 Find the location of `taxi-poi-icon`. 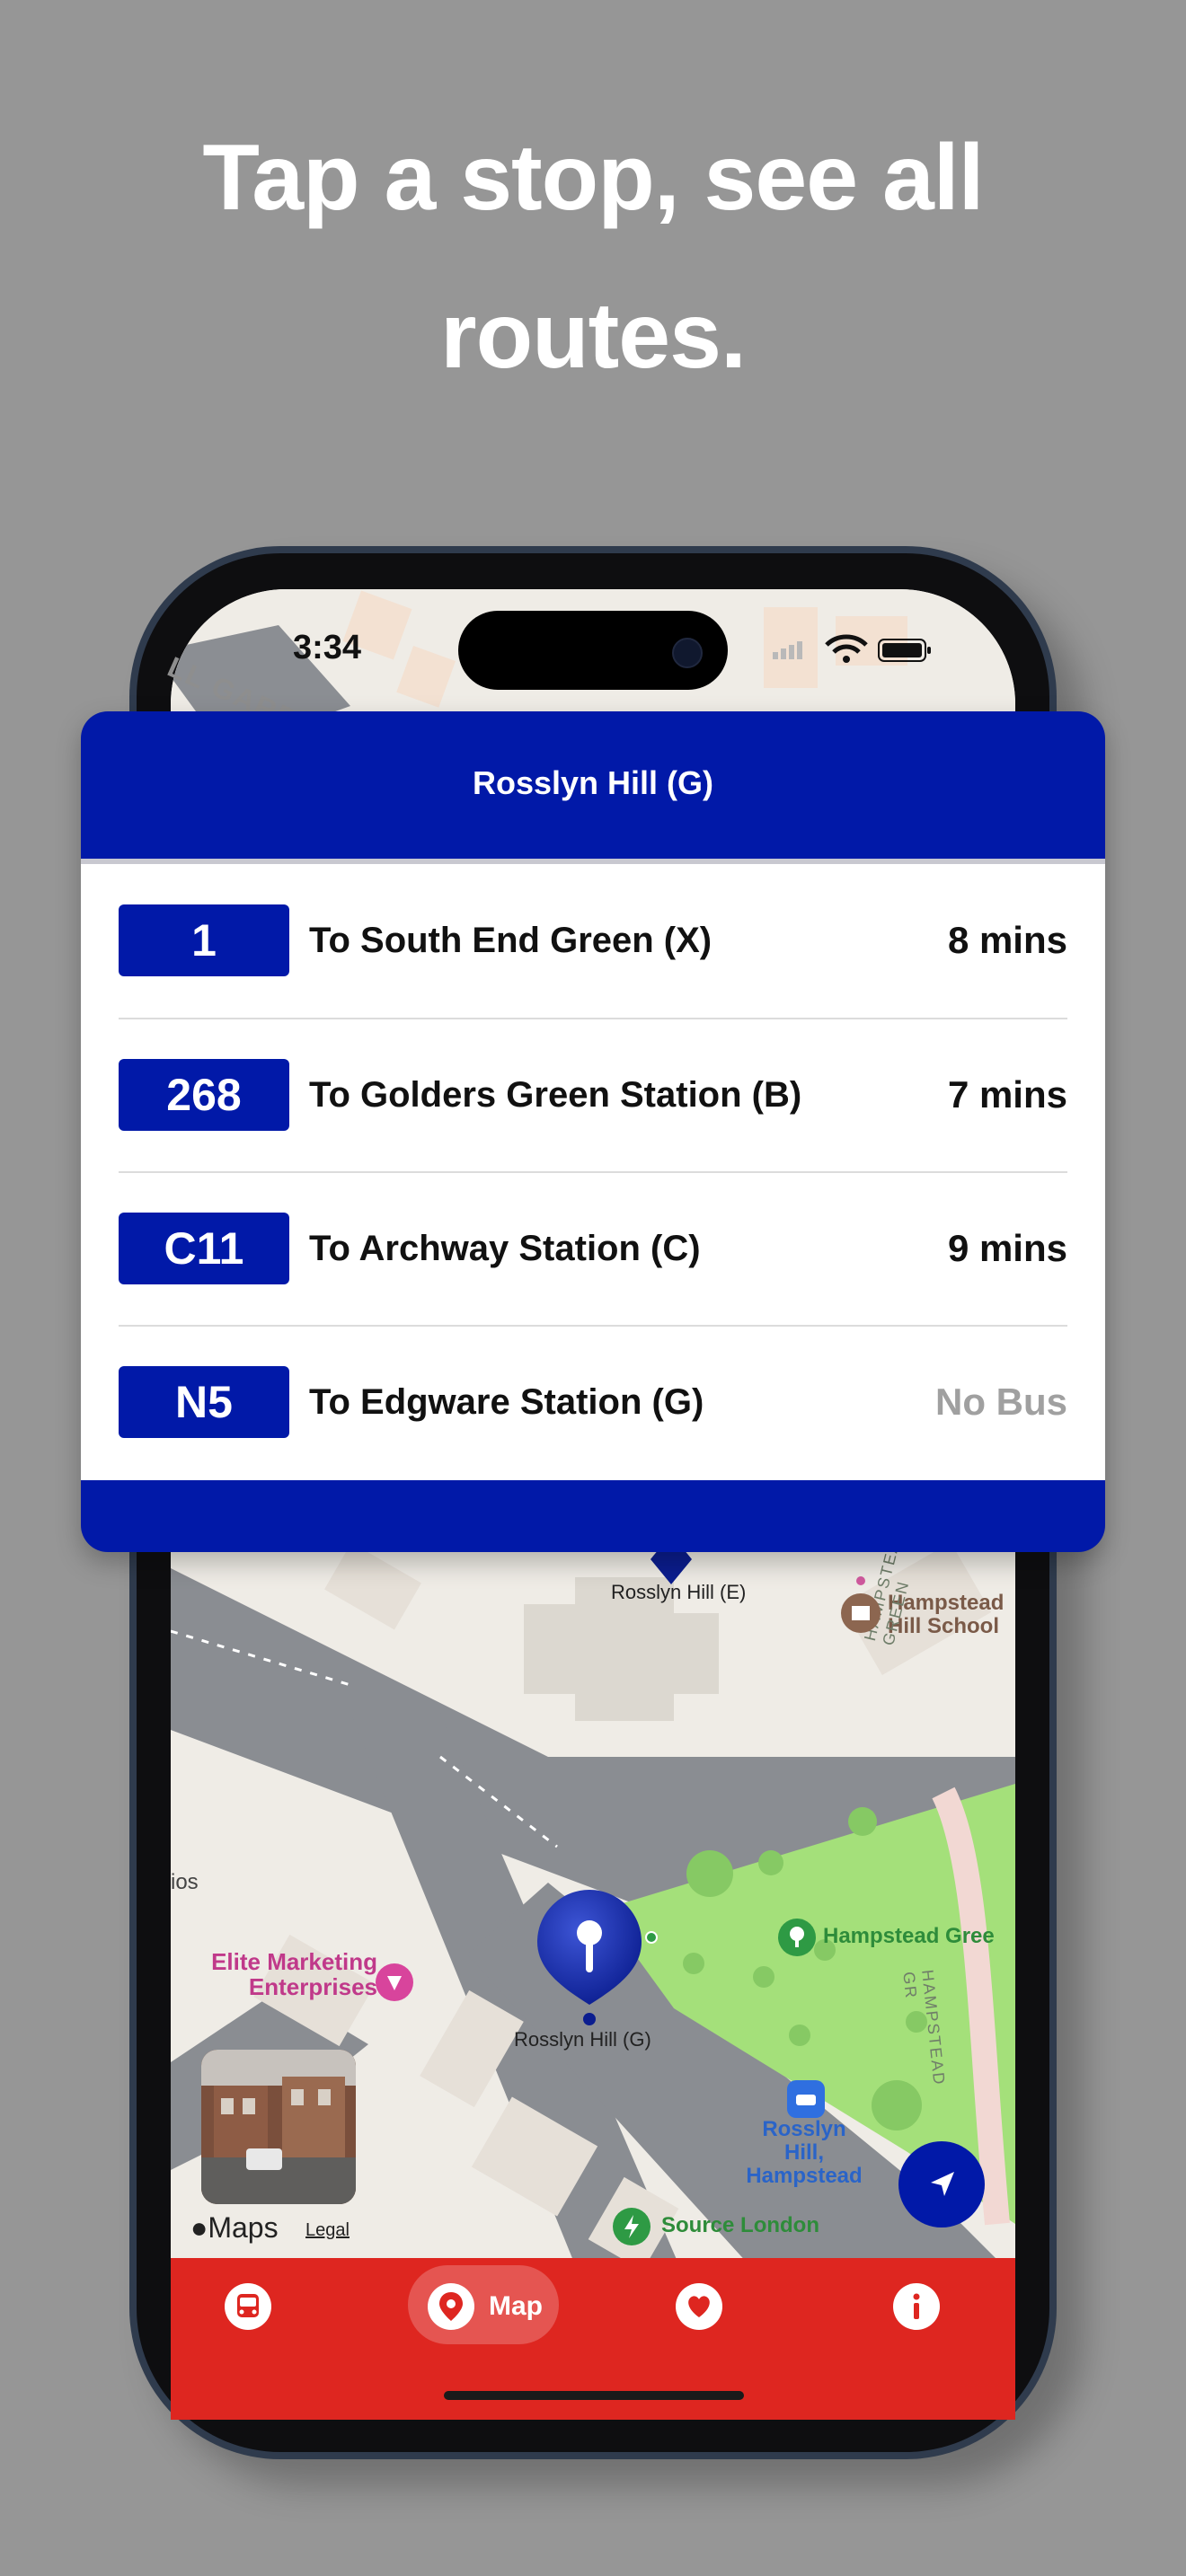

taxi-poi-icon is located at coordinates (806, 2099).